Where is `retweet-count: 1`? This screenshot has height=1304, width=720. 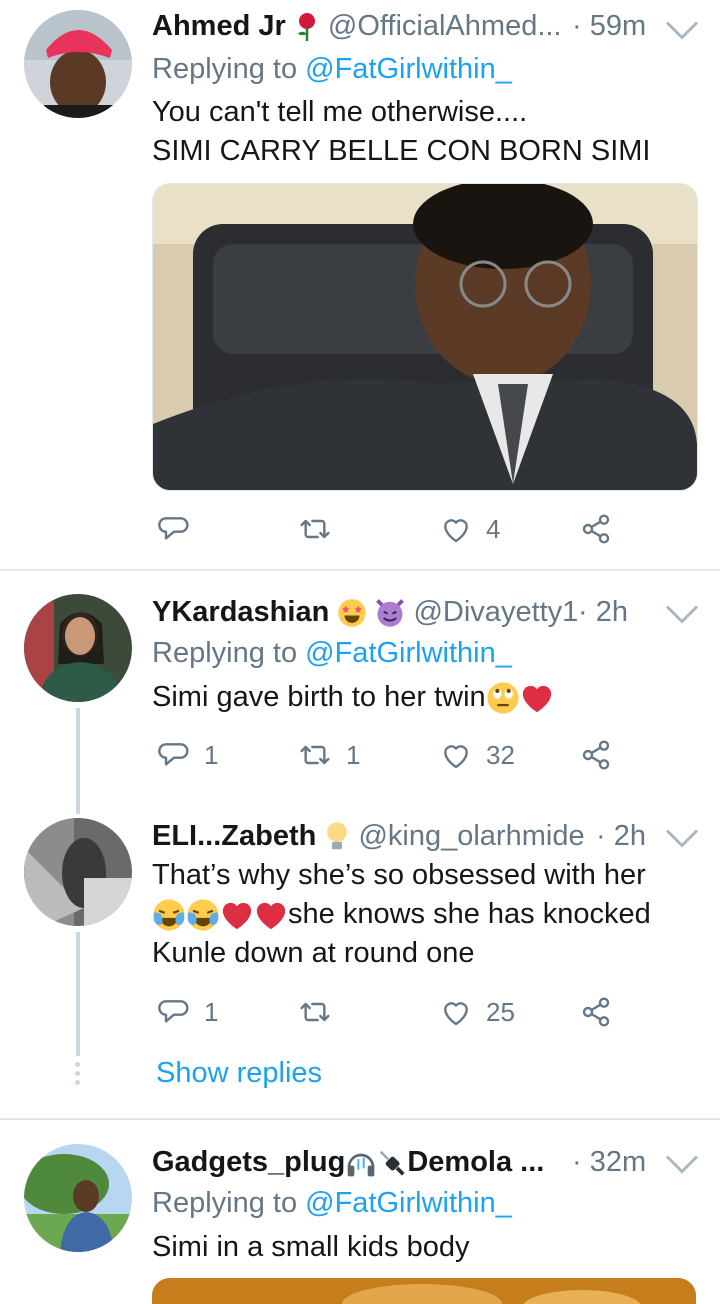
retweet-count: 1 is located at coordinates (353, 754).